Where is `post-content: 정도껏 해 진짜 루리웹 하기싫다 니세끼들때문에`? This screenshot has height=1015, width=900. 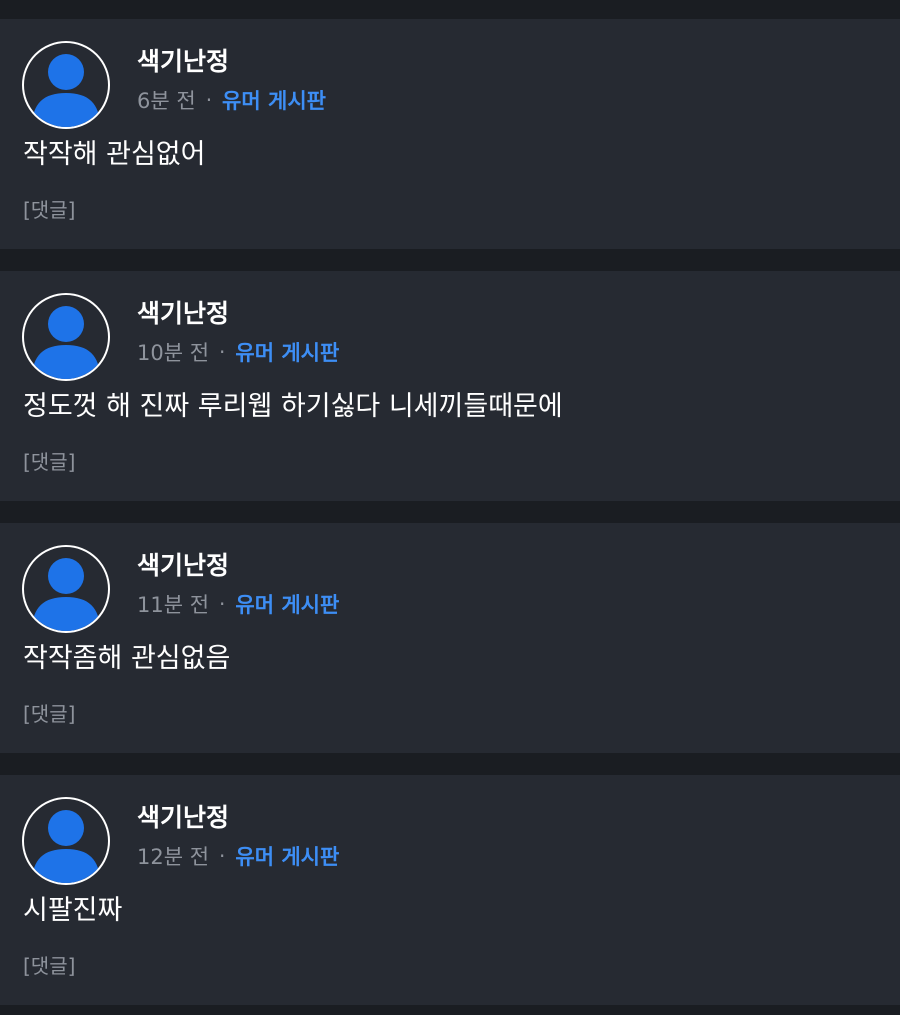 post-content: 정도껏 해 진짜 루리웹 하기싫다 니세끼들때문에 is located at coordinates (293, 407).